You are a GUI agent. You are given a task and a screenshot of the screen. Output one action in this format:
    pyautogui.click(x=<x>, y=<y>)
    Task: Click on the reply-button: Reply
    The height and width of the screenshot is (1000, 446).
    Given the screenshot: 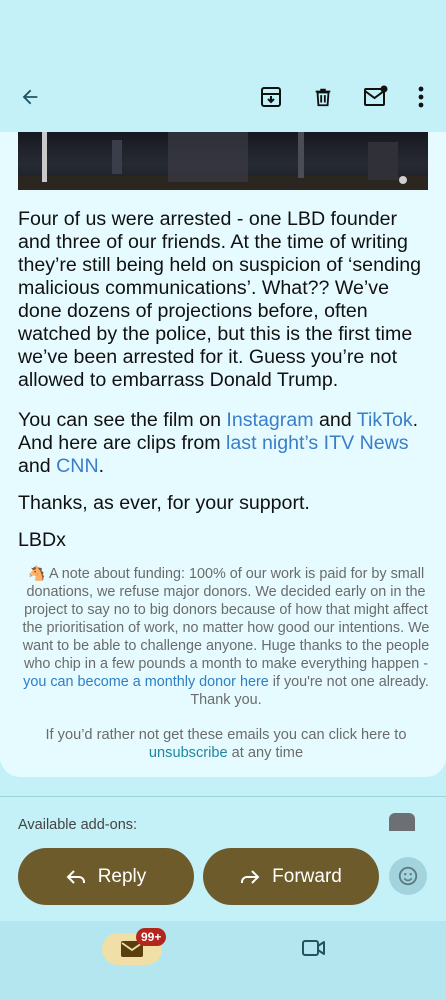 What is the action you would take?
    pyautogui.click(x=106, y=876)
    